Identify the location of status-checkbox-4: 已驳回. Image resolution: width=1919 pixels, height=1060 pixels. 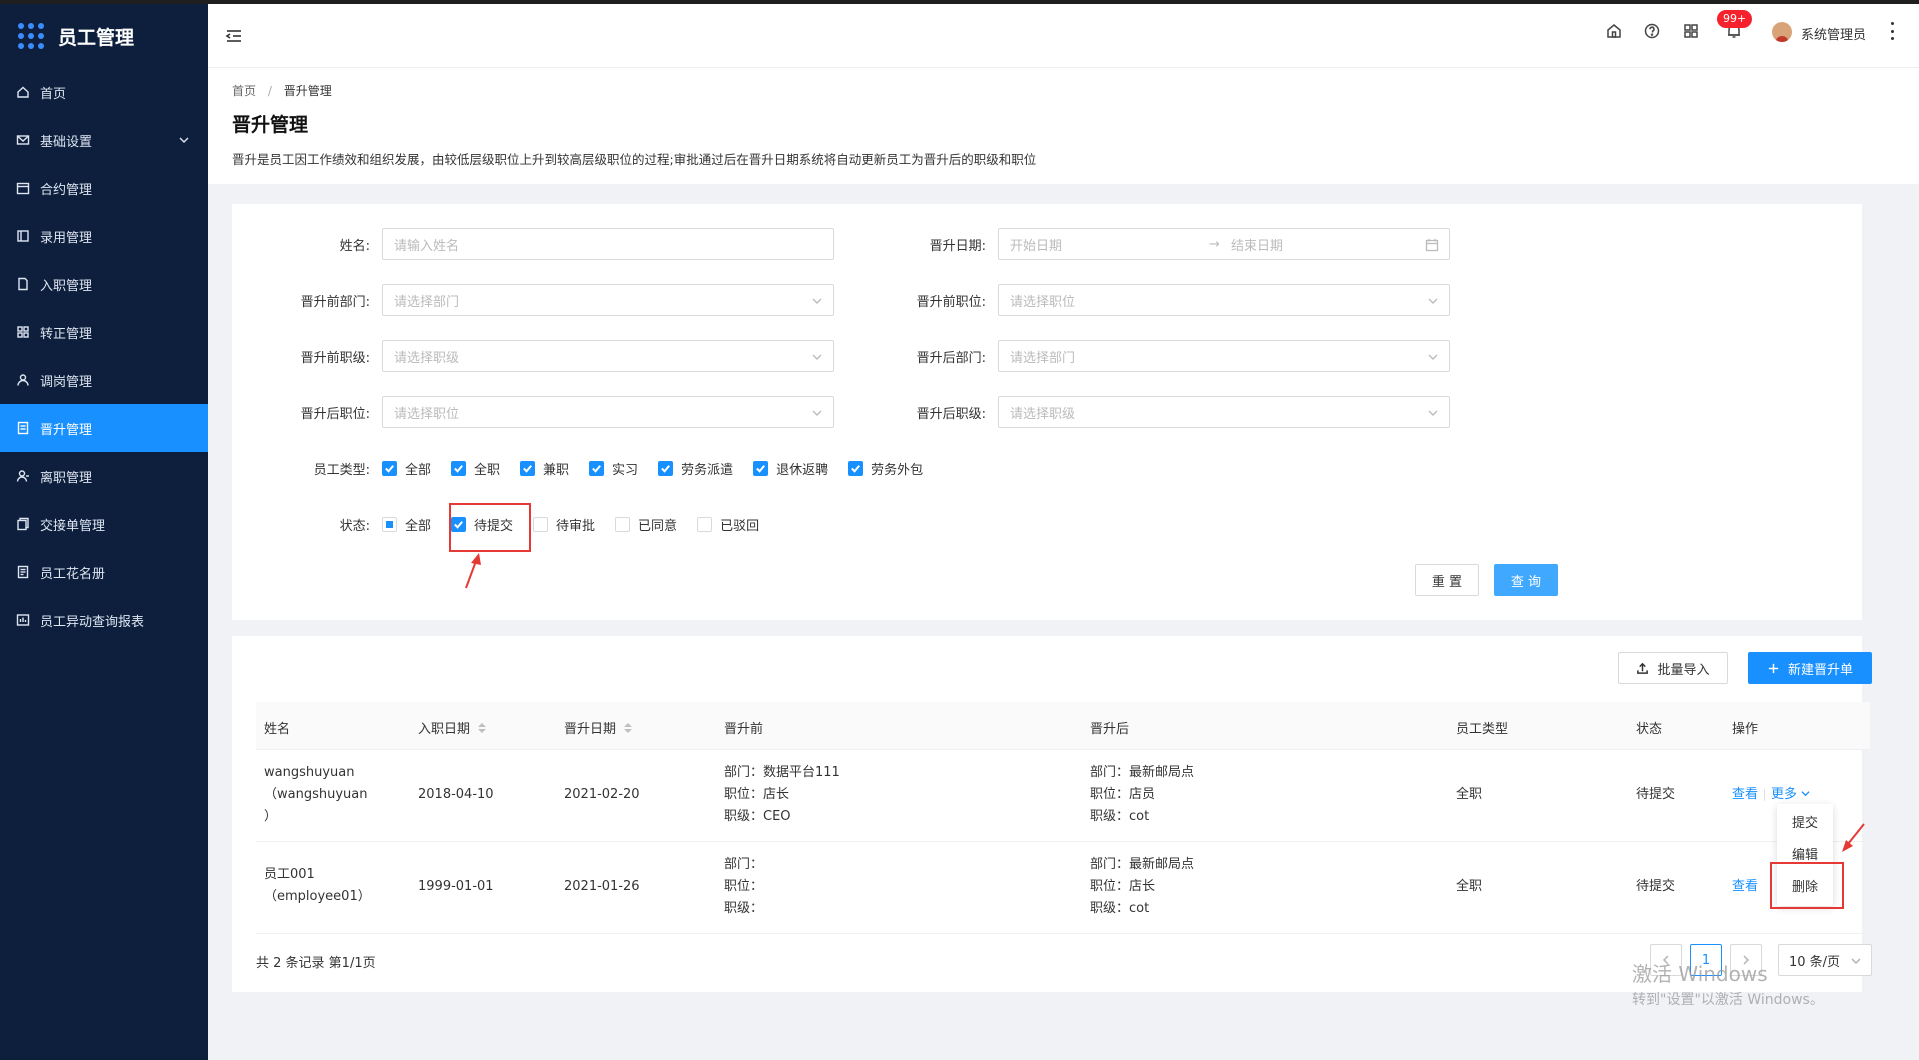
(728, 524).